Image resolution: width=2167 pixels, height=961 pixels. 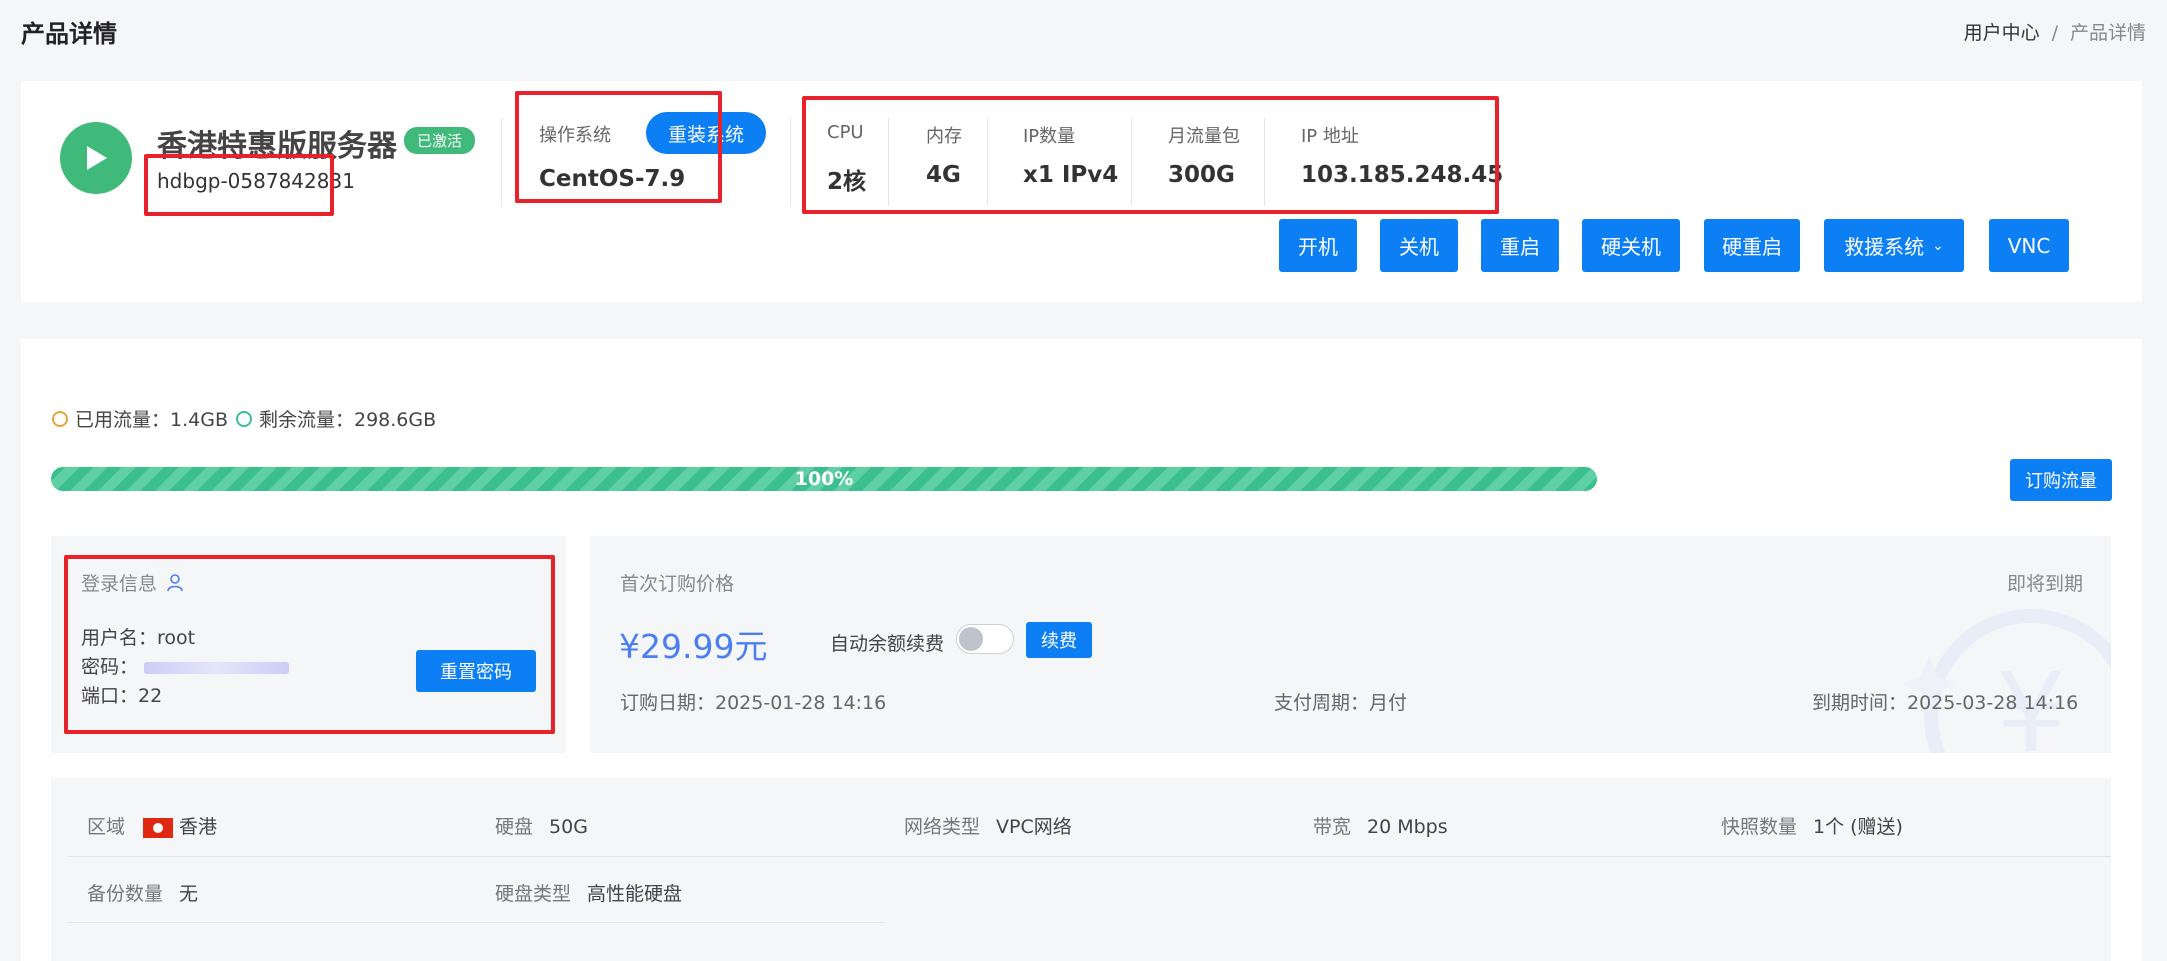 I want to click on cpu-value: 2核, so click(x=847, y=182).